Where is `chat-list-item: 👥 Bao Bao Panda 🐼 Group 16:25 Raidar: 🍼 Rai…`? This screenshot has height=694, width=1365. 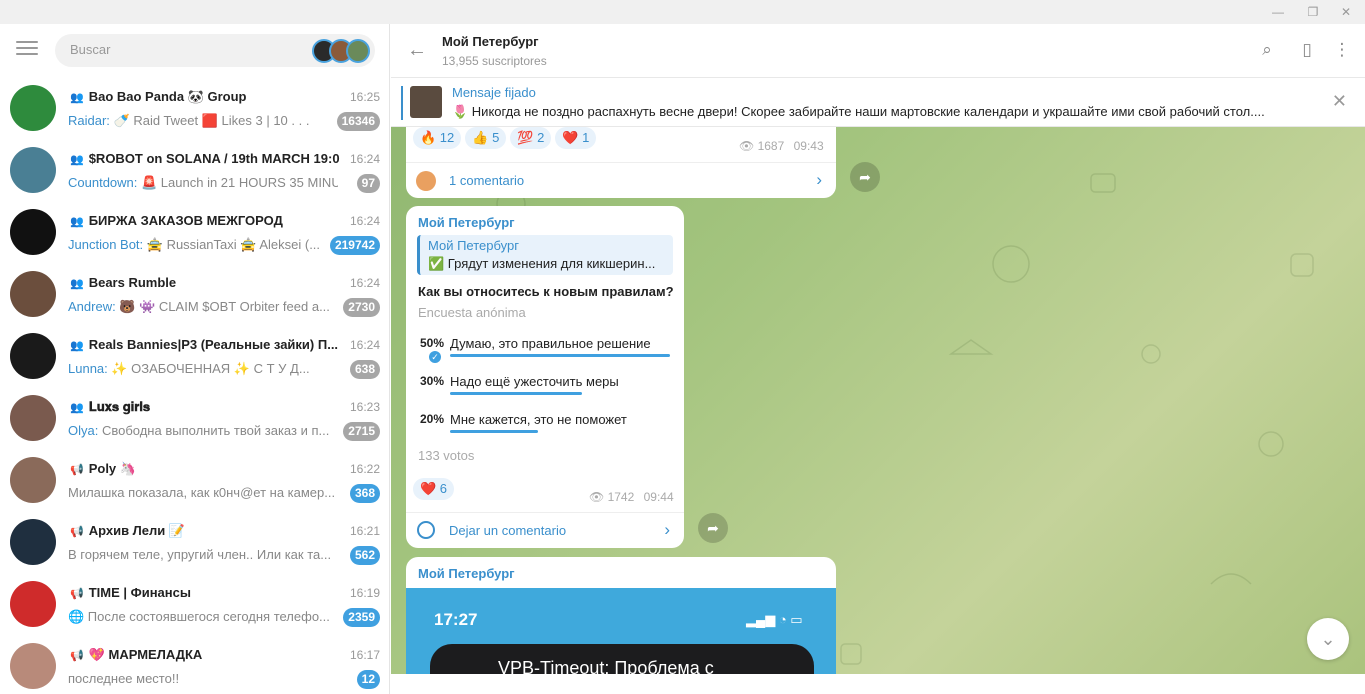 chat-list-item: 👥 Bao Bao Panda 🐼 Group 16:25 Raidar: 🍼 Rai… is located at coordinates (194, 109).